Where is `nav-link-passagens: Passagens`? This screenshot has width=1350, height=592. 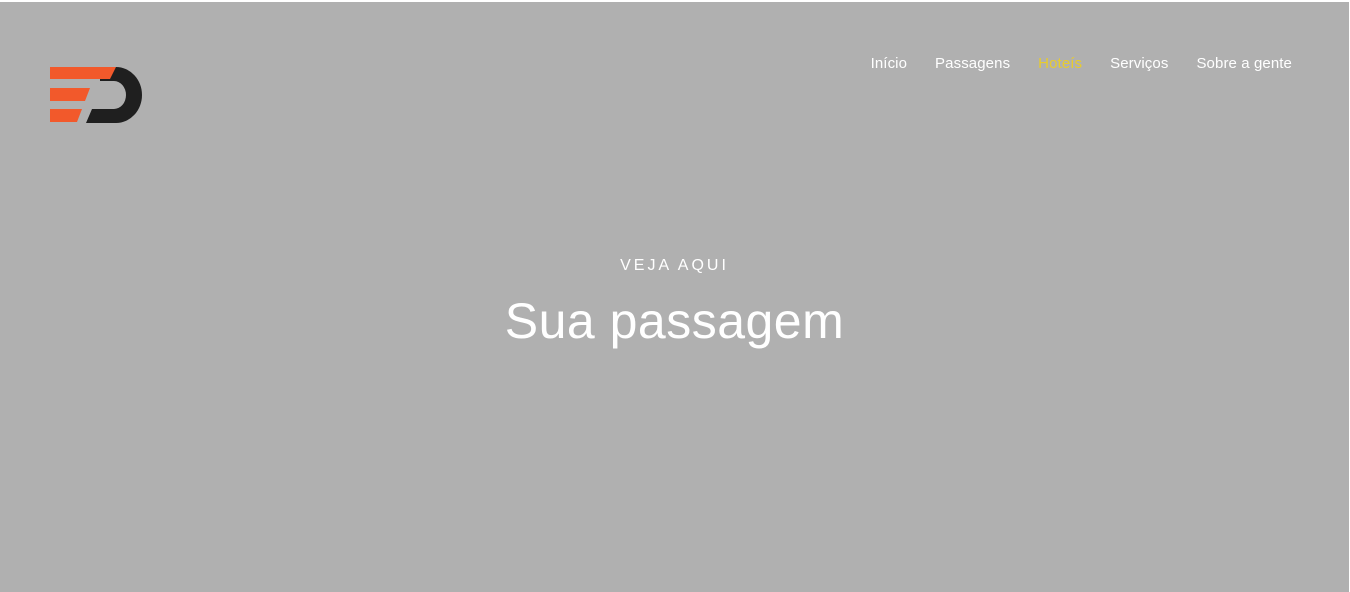
nav-link-passagens: Passagens is located at coordinates (972, 63).